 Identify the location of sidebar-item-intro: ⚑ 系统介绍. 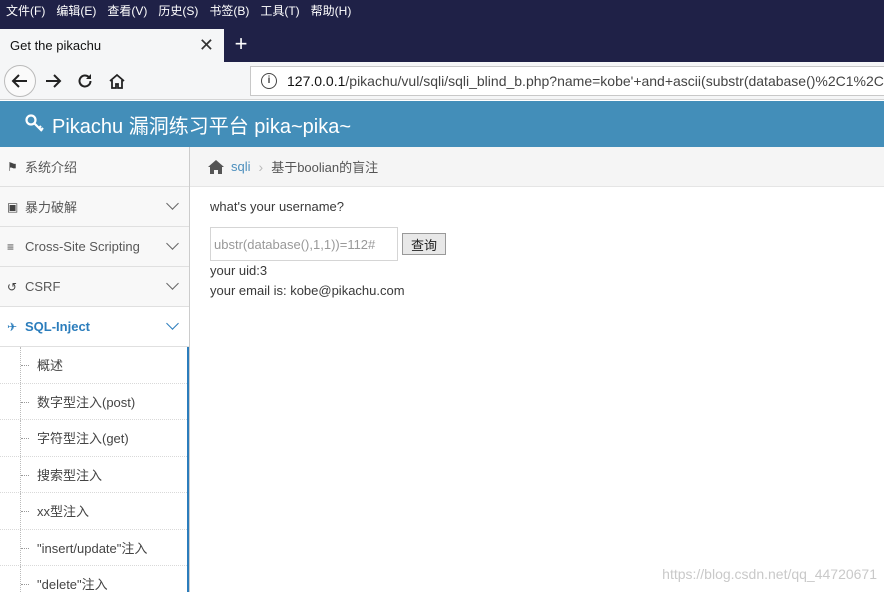
(94, 167).